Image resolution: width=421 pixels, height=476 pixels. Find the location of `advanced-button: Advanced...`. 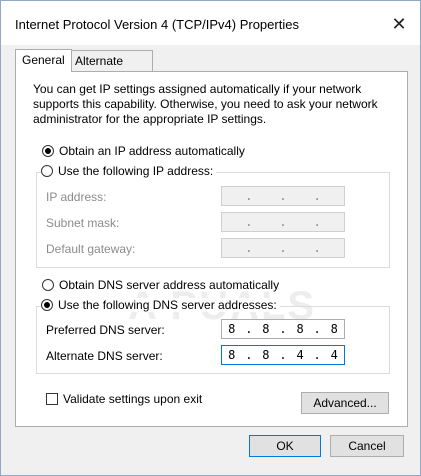

advanced-button: Advanced... is located at coordinates (345, 403).